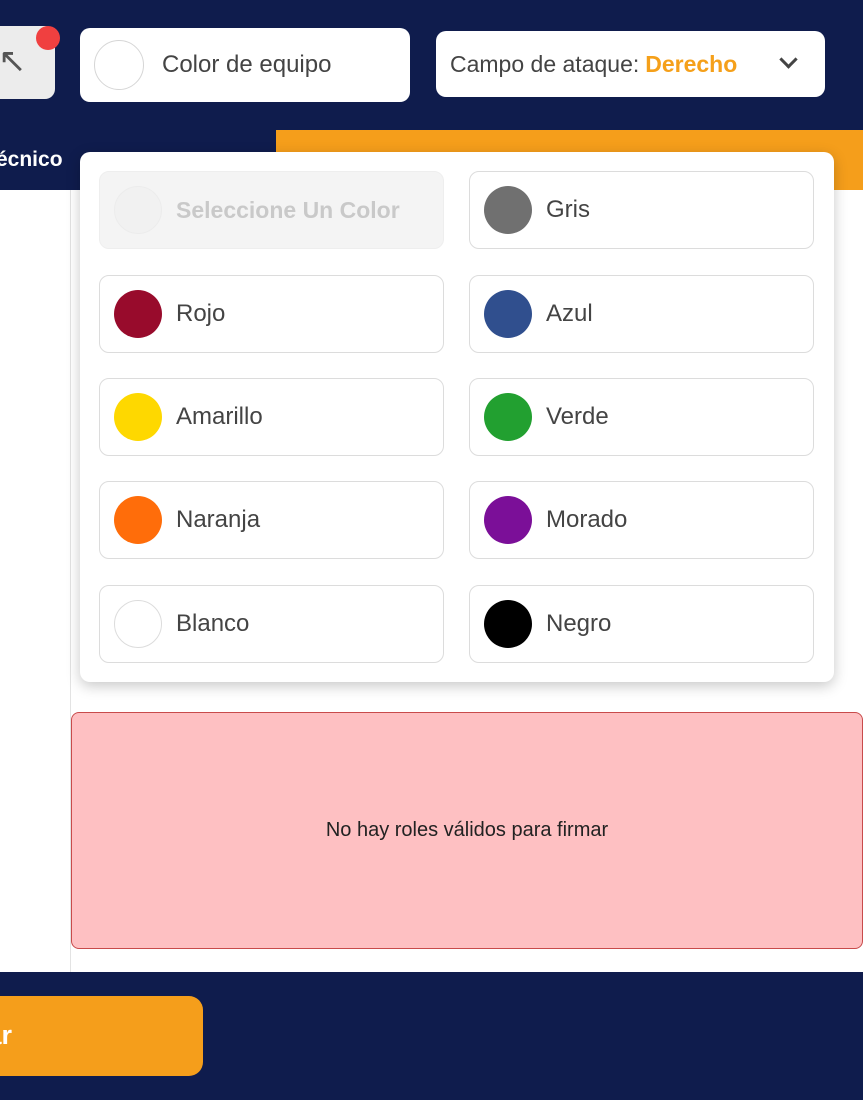 This screenshot has height=1100, width=863. Describe the element at coordinates (641, 520) in the screenshot. I see `color-option-morado: Morado` at that location.